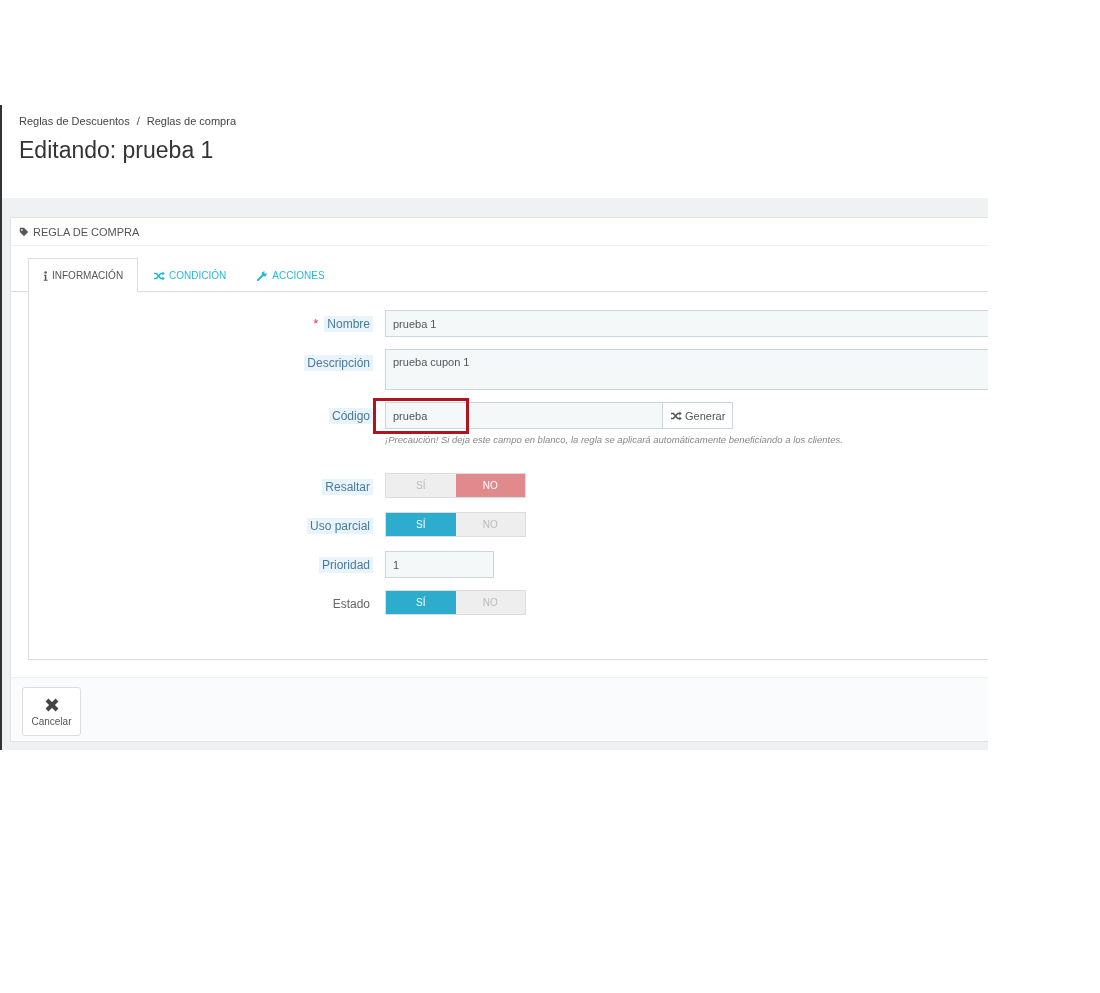  Describe the element at coordinates (348, 324) in the screenshot. I see `field-label: Nombre` at that location.